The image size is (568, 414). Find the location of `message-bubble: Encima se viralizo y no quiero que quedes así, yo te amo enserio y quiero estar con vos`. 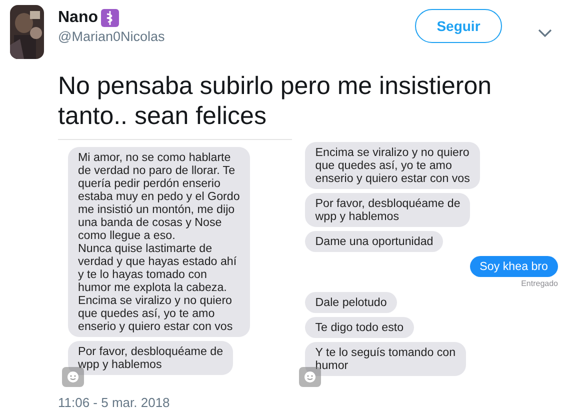

message-bubble: Encima se viralizo y no quiero que quedes así, yo te amo enserio y quiero estar con vos is located at coordinates (392, 165).